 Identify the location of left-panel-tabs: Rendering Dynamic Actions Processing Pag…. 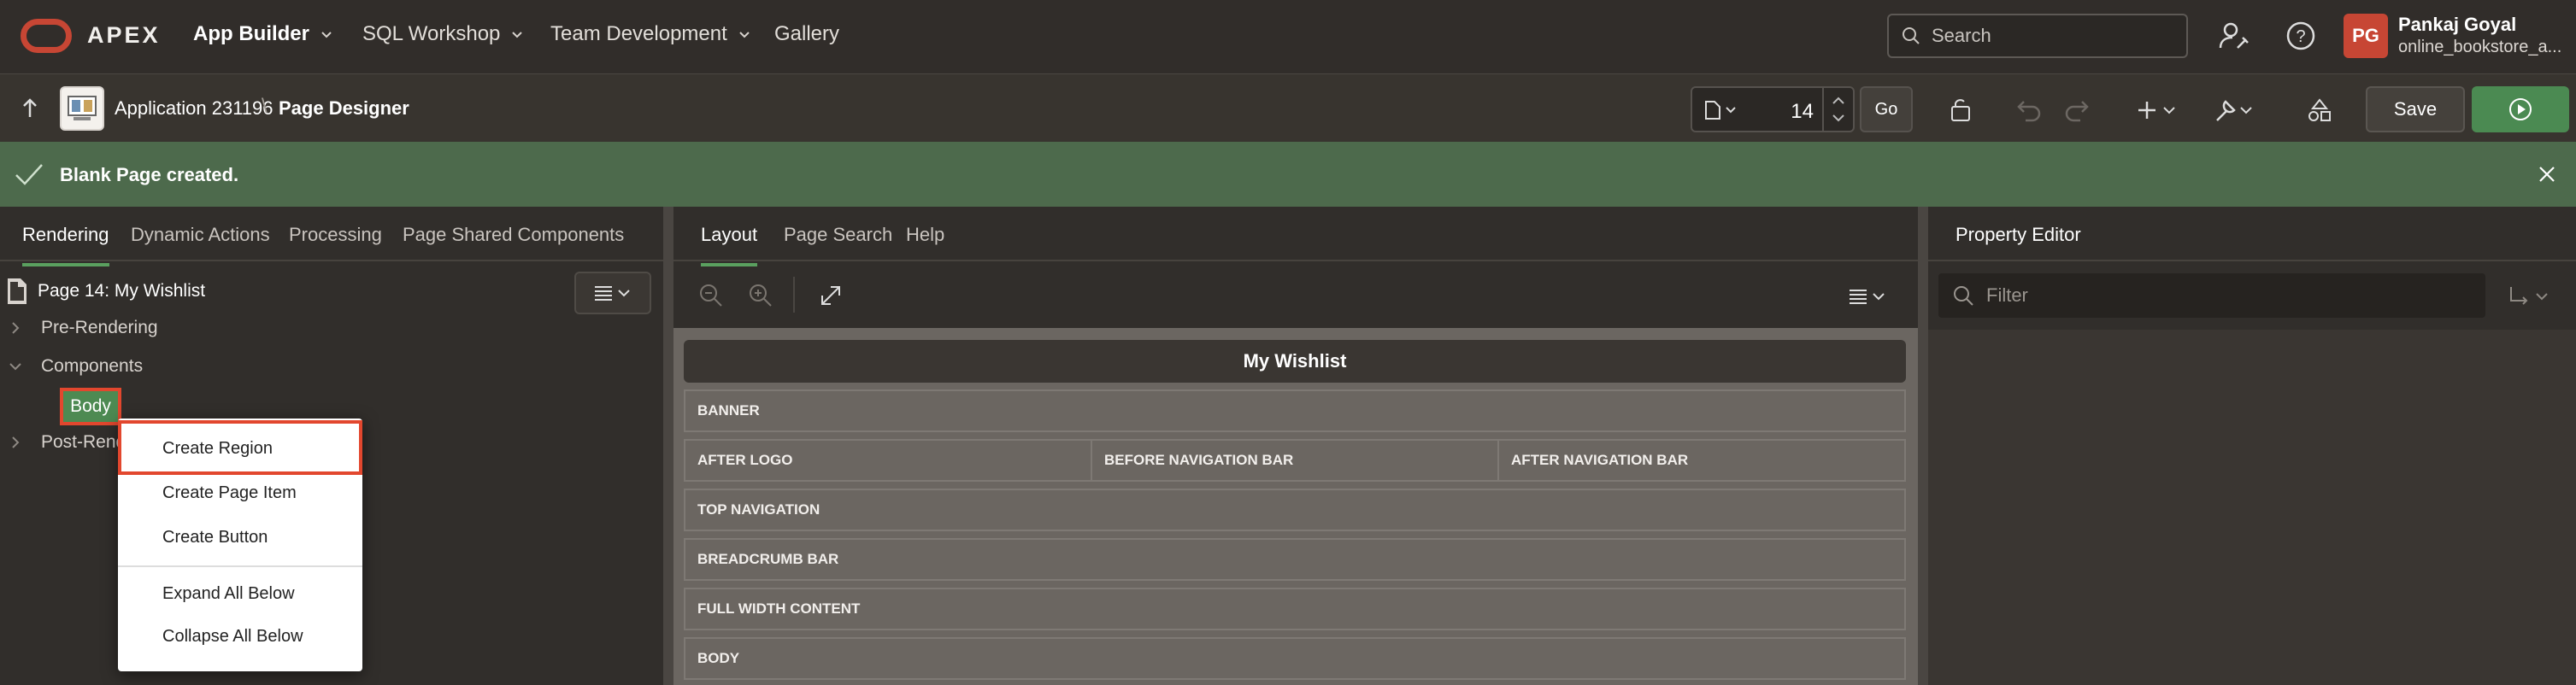
(331, 237).